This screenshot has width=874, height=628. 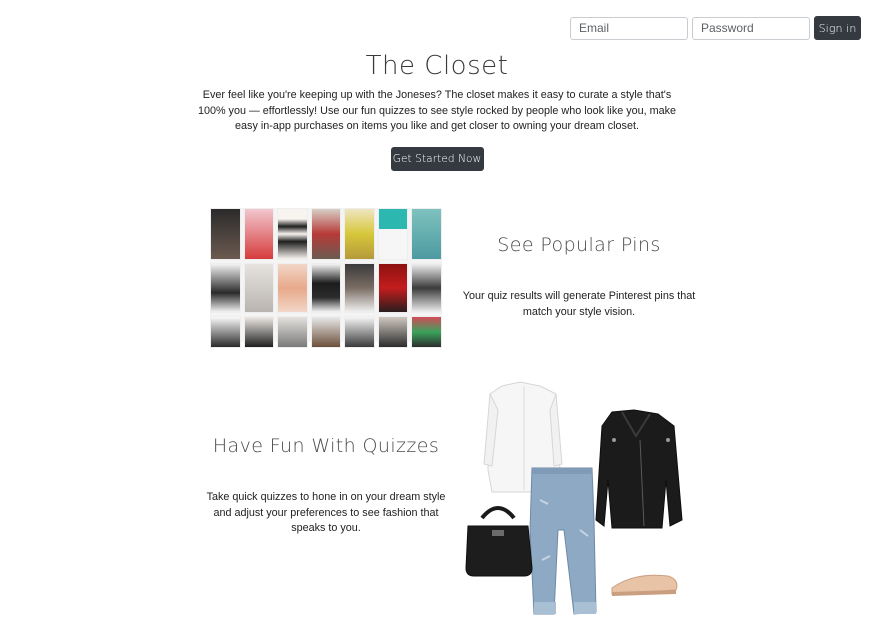 I want to click on pins-heading: See Popular Pins, so click(x=579, y=245).